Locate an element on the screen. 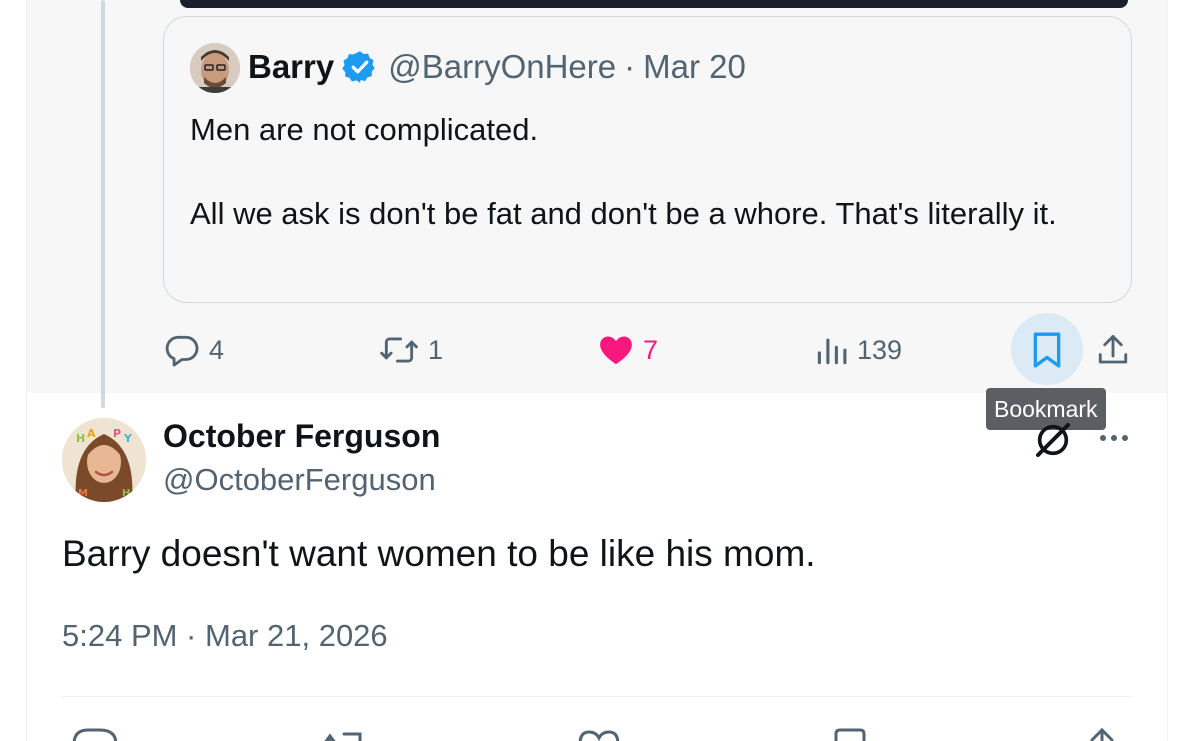 This screenshot has height=741, width=1200. share-button is located at coordinates (1113, 350).